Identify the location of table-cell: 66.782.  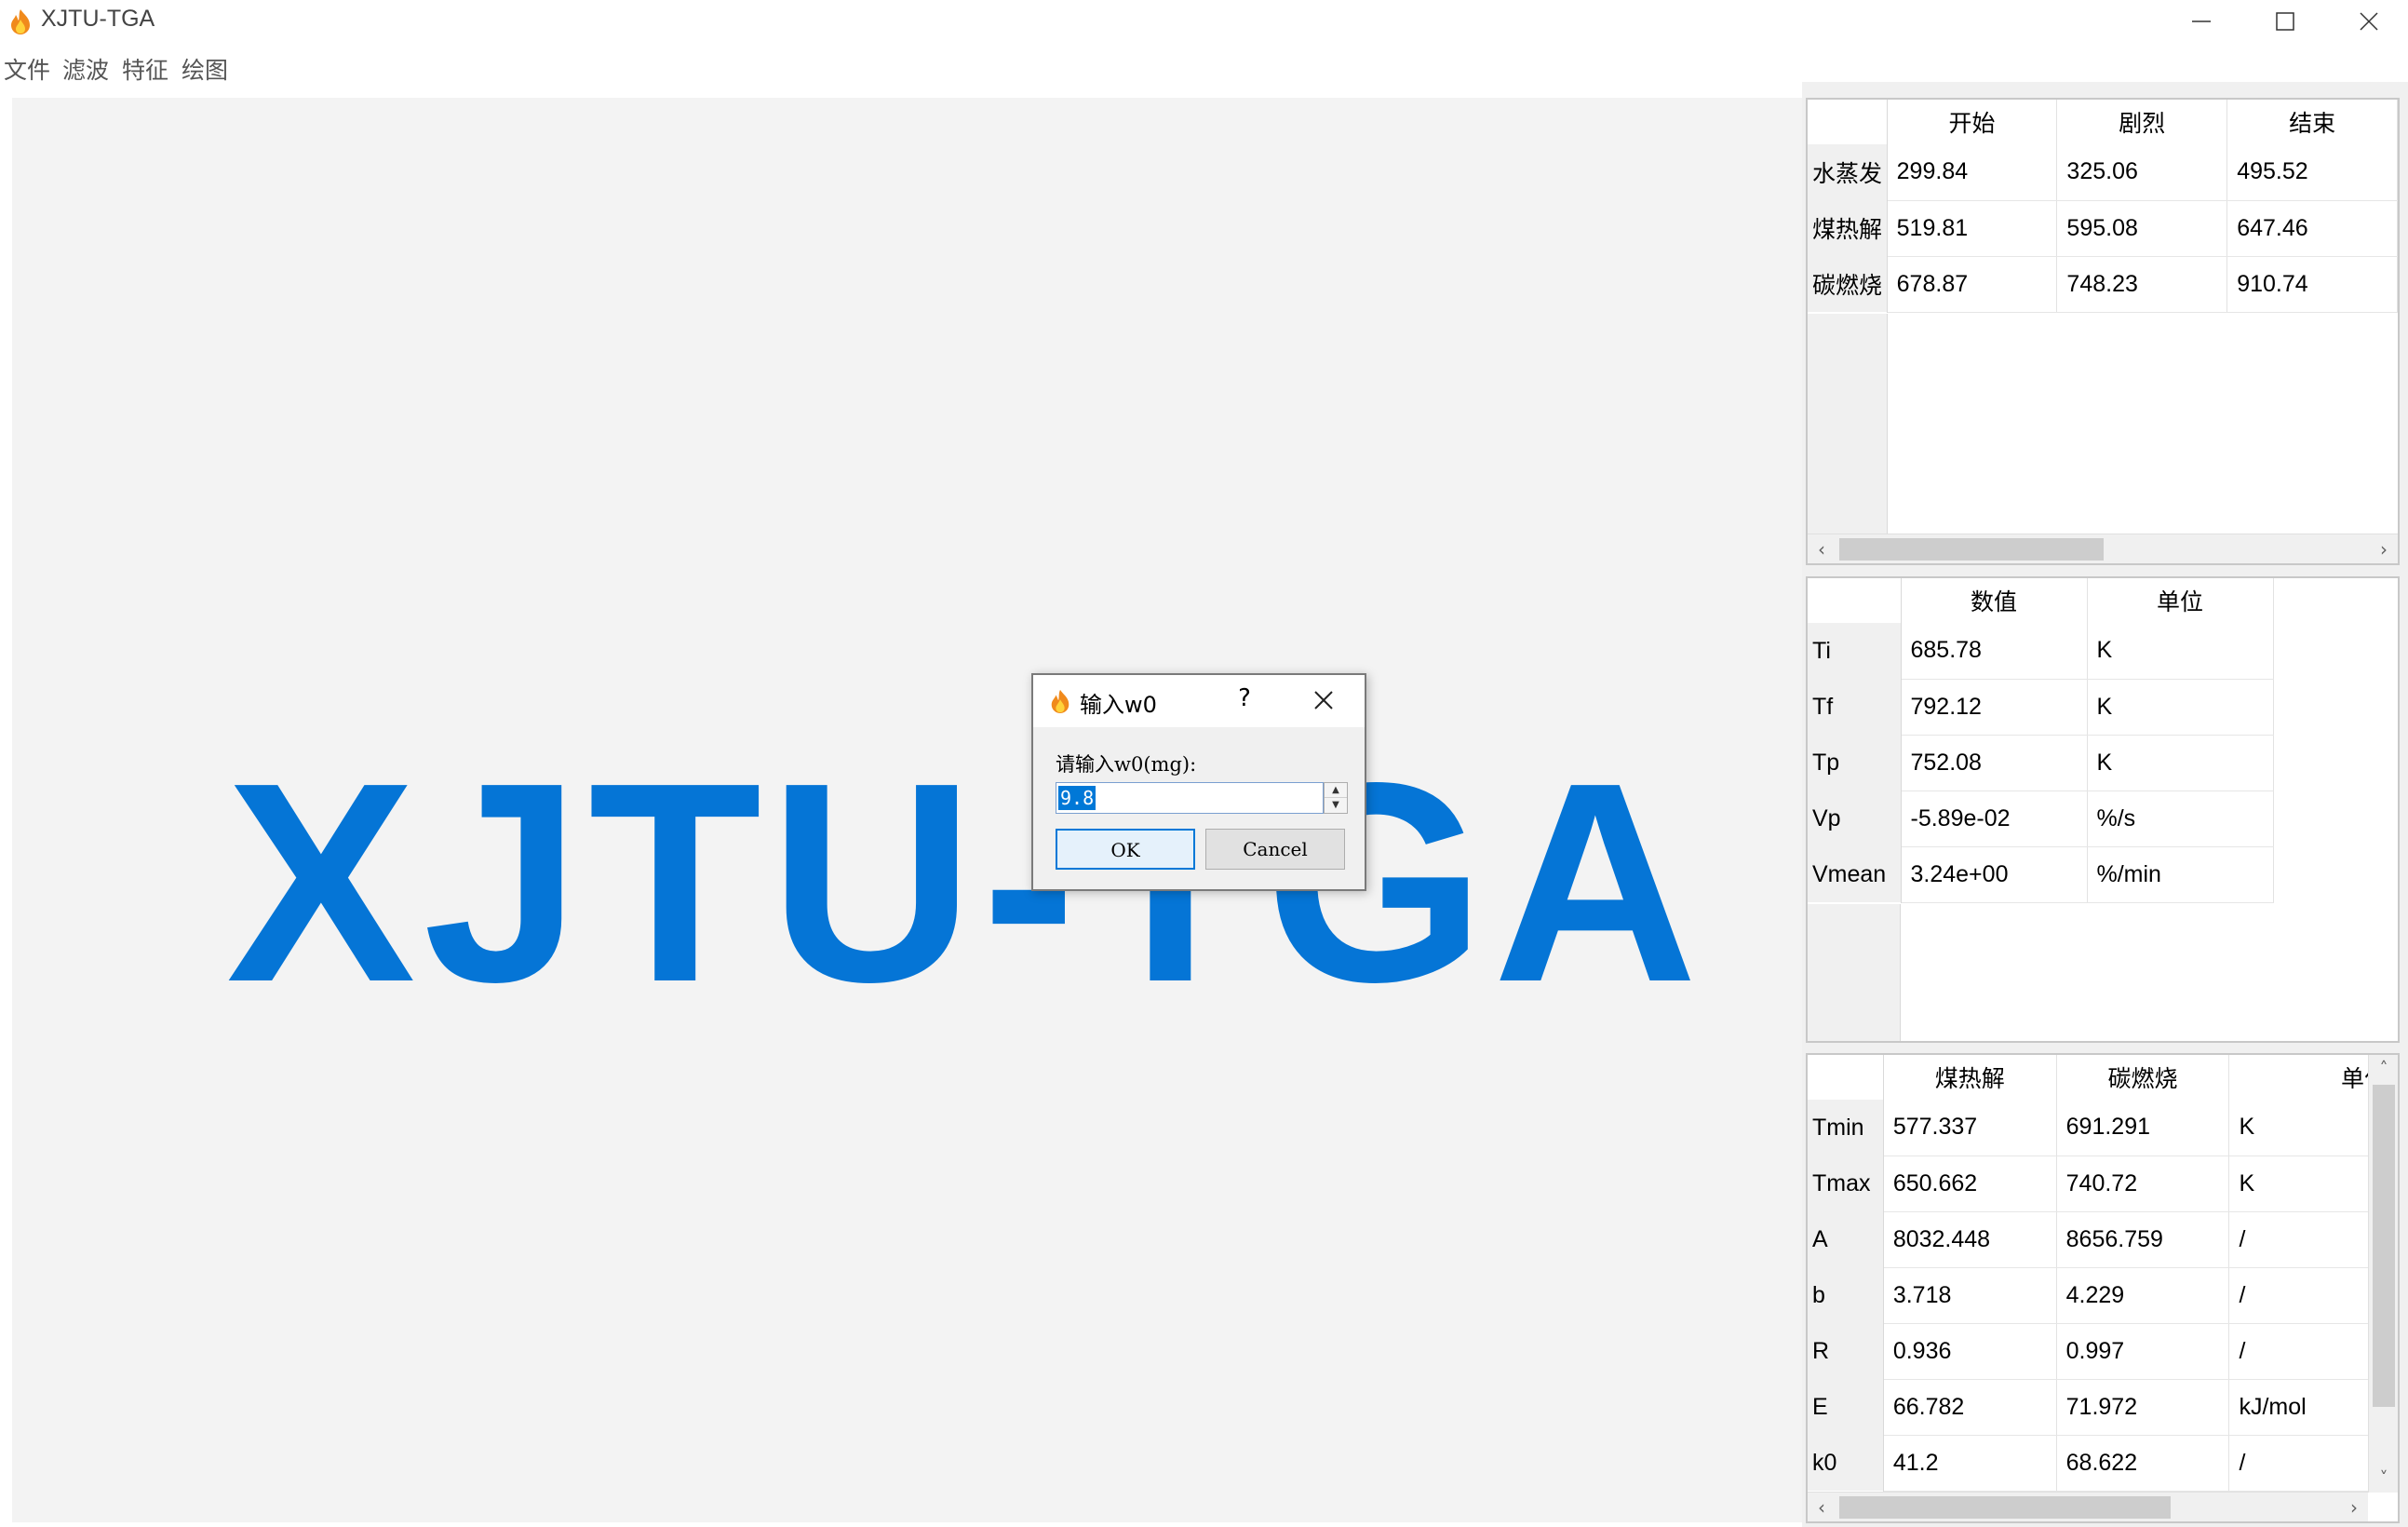
(1970, 1408).